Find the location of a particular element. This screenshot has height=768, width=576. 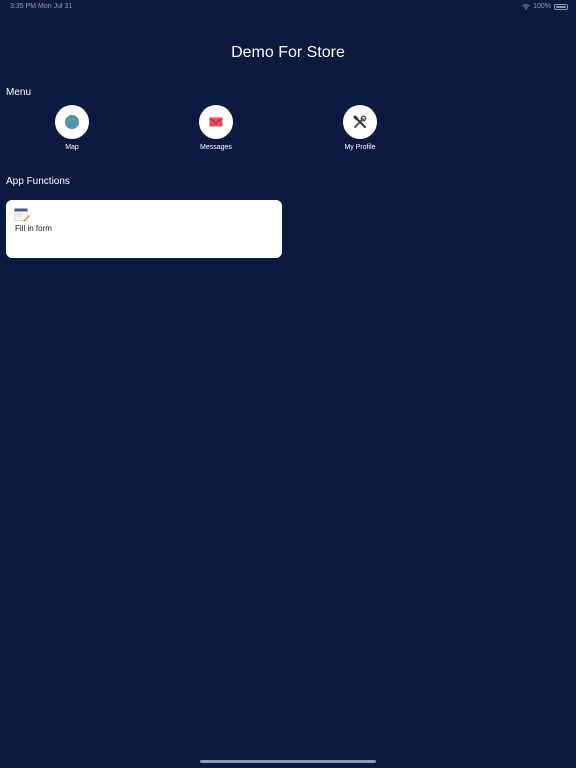

menu-item-my-profile-label: My Profile is located at coordinates (360, 147).